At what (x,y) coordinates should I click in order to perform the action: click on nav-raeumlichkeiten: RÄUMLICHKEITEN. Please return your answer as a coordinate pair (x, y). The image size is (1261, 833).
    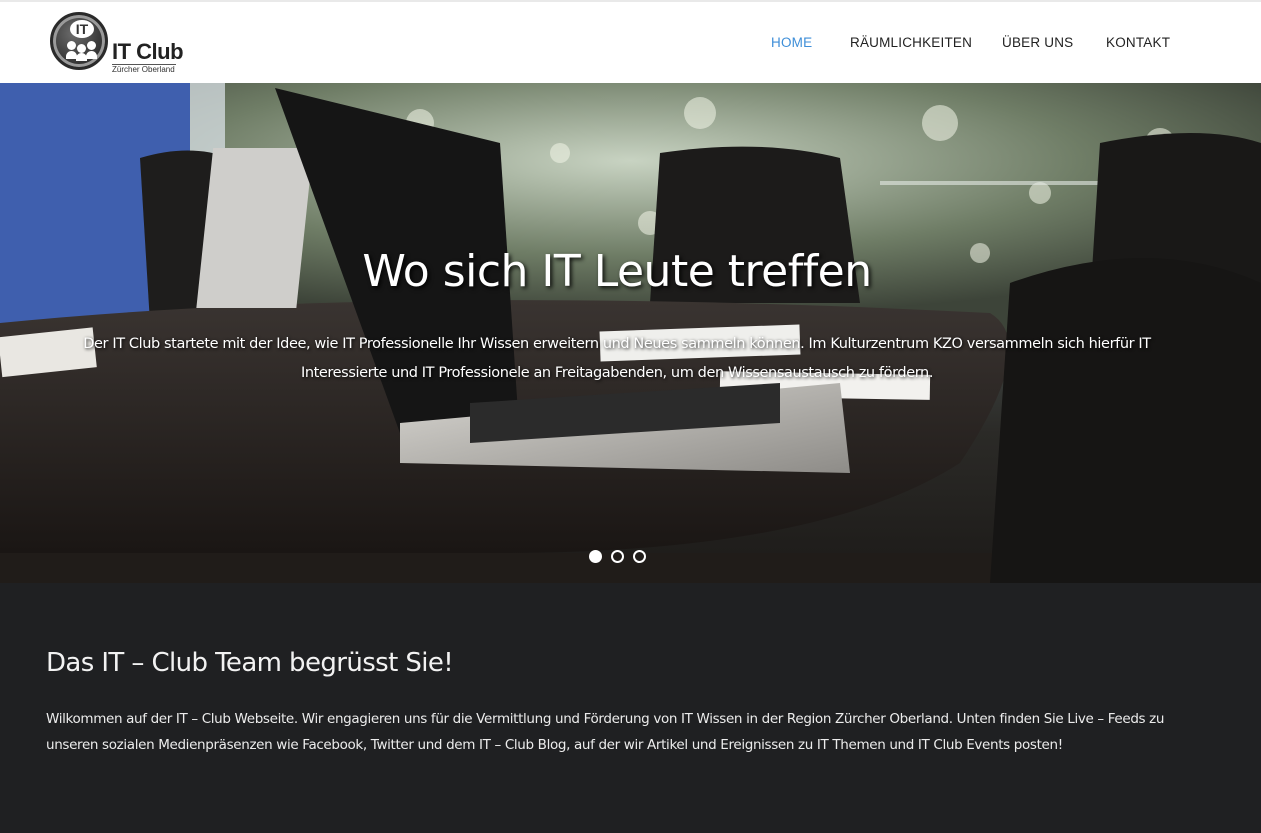
    Looking at the image, I should click on (911, 42).